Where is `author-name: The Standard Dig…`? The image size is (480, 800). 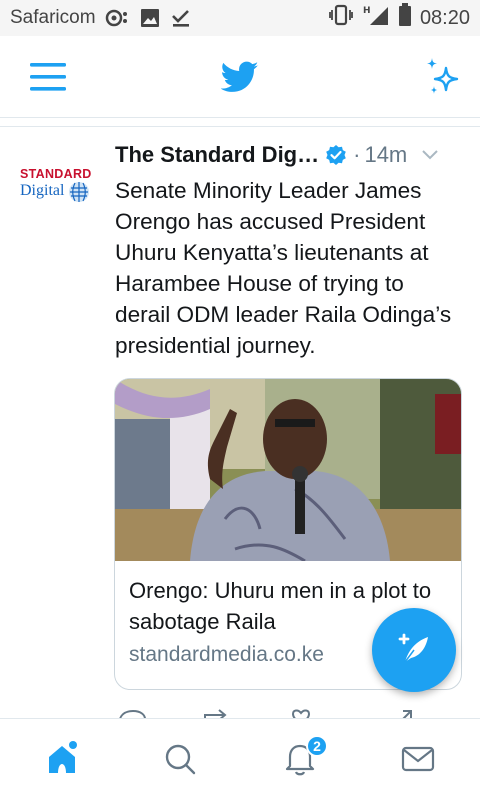
author-name: The Standard Dig… is located at coordinates (217, 155).